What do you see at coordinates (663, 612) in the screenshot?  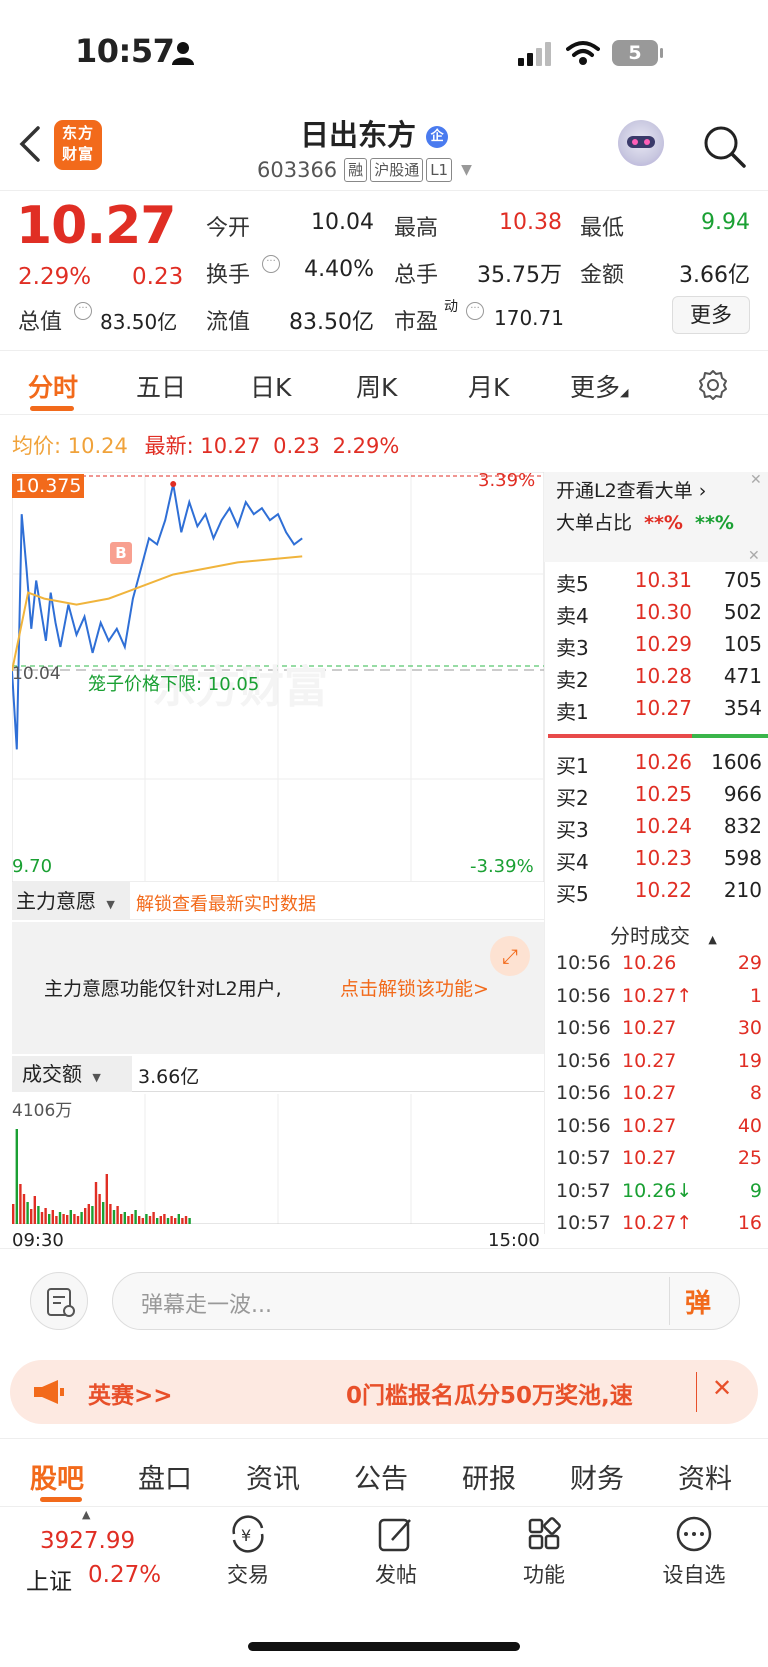 I see `ask-price: 10.30` at bounding box center [663, 612].